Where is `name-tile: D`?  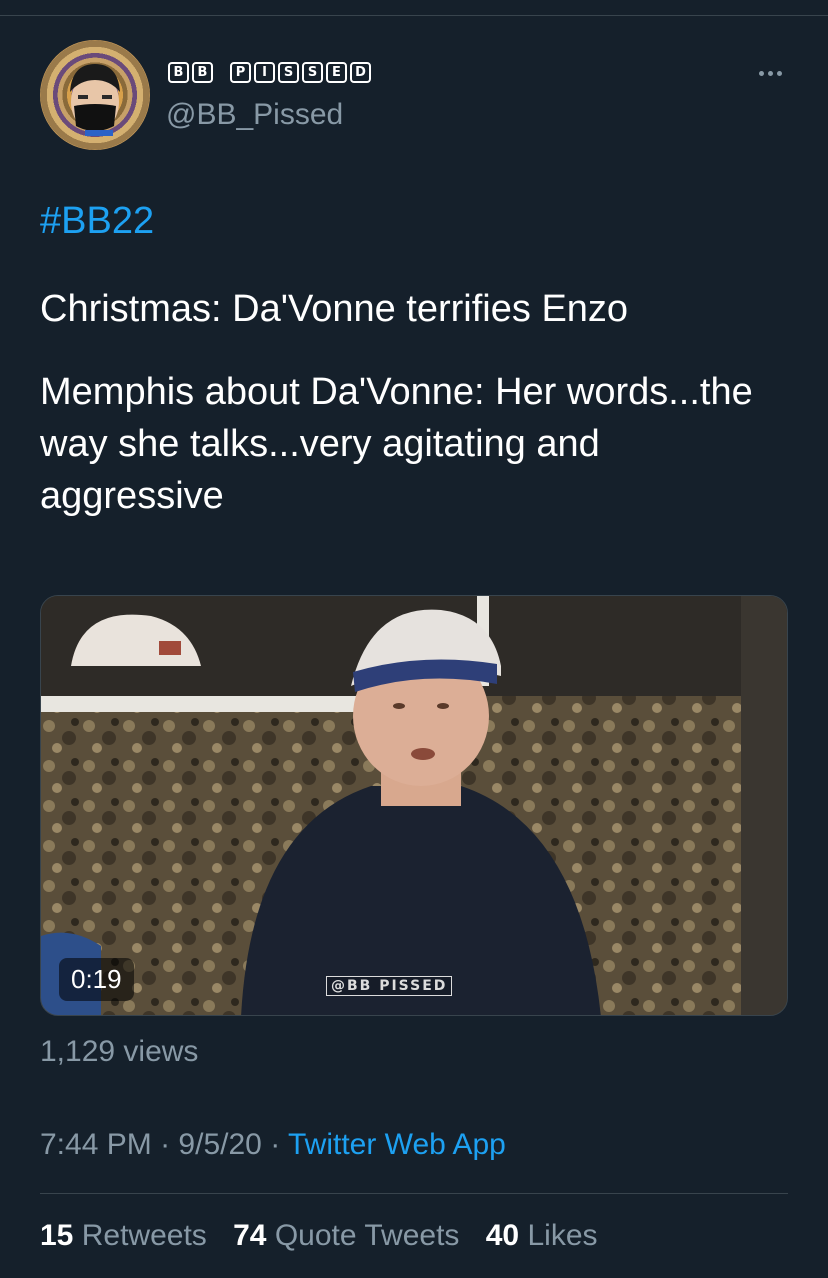
name-tile: D is located at coordinates (360, 72).